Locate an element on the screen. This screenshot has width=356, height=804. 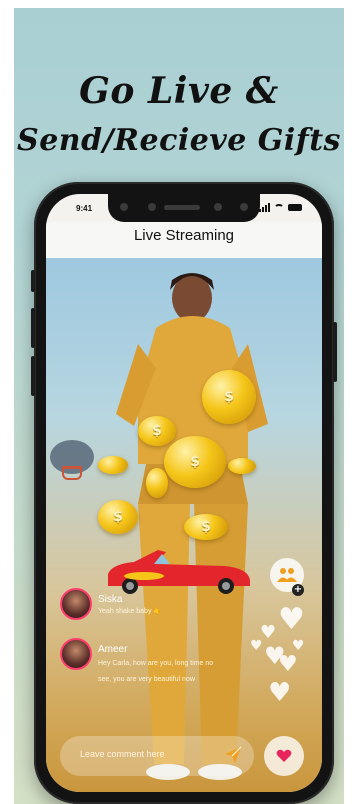
screen-title: Live Streaming is located at coordinates (184, 235).